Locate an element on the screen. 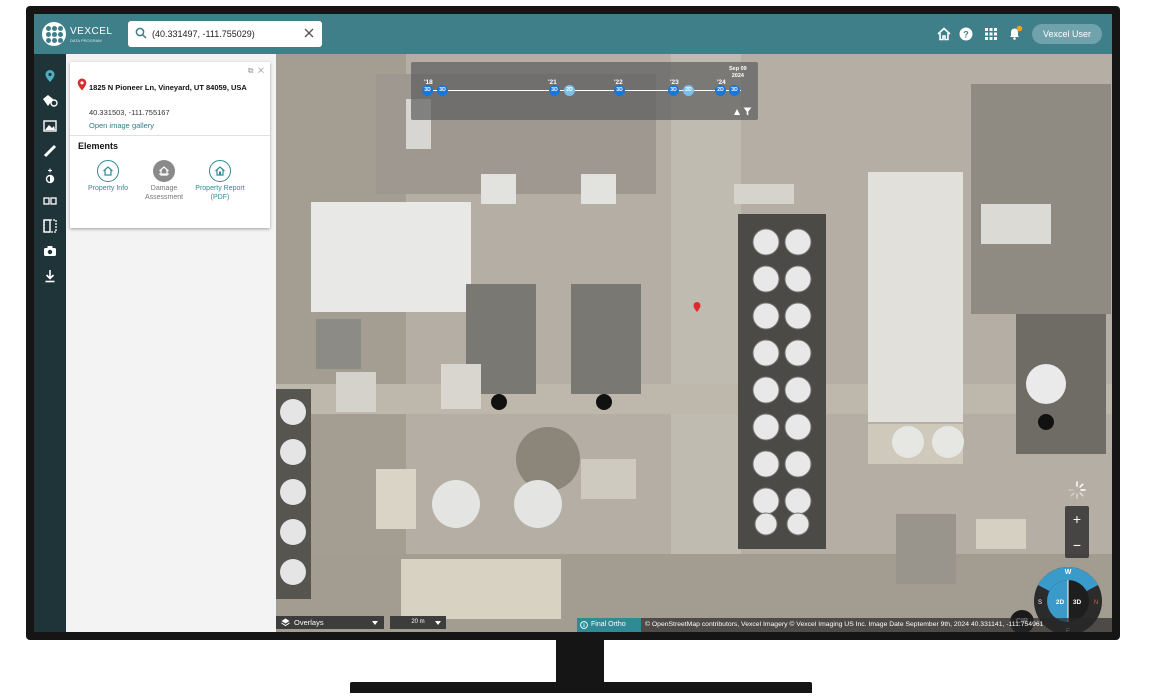  mode-3d-button: 3D is located at coordinates (1077, 602).